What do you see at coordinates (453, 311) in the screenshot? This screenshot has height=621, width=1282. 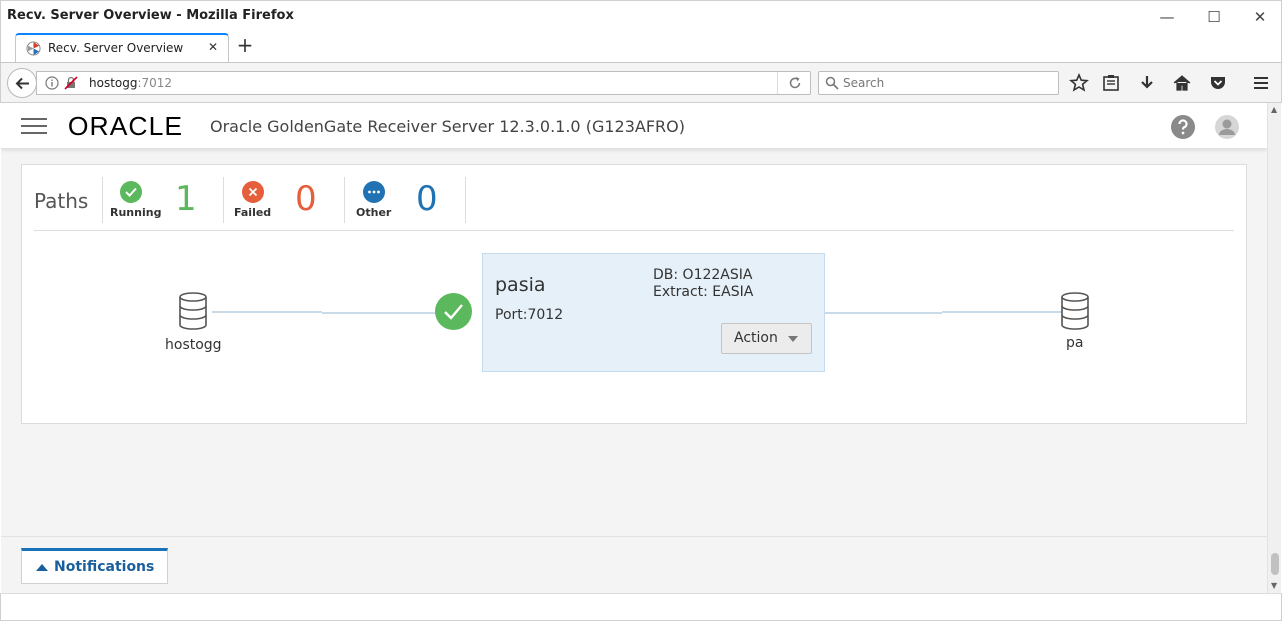 I see `path-status-check-icon` at bounding box center [453, 311].